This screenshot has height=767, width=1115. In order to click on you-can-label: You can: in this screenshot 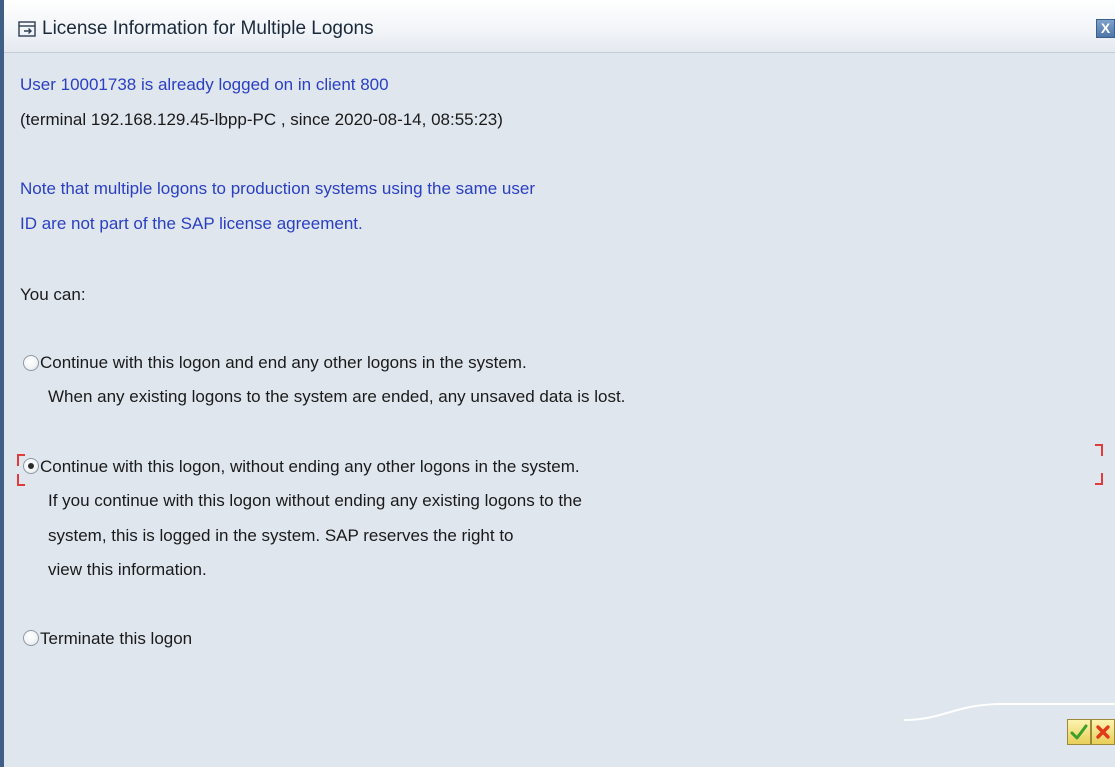, I will do `click(53, 294)`.